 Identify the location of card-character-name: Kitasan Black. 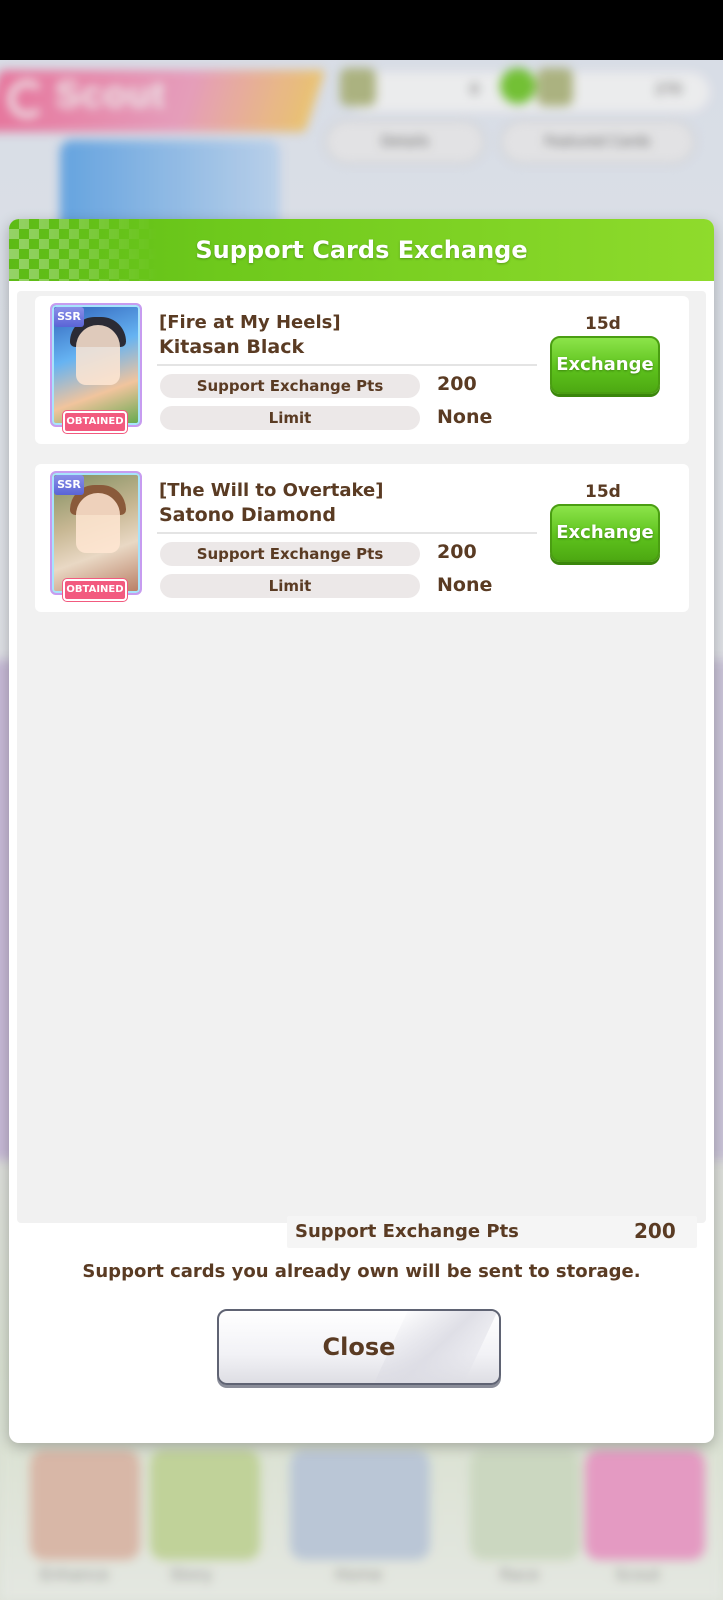
(232, 347).